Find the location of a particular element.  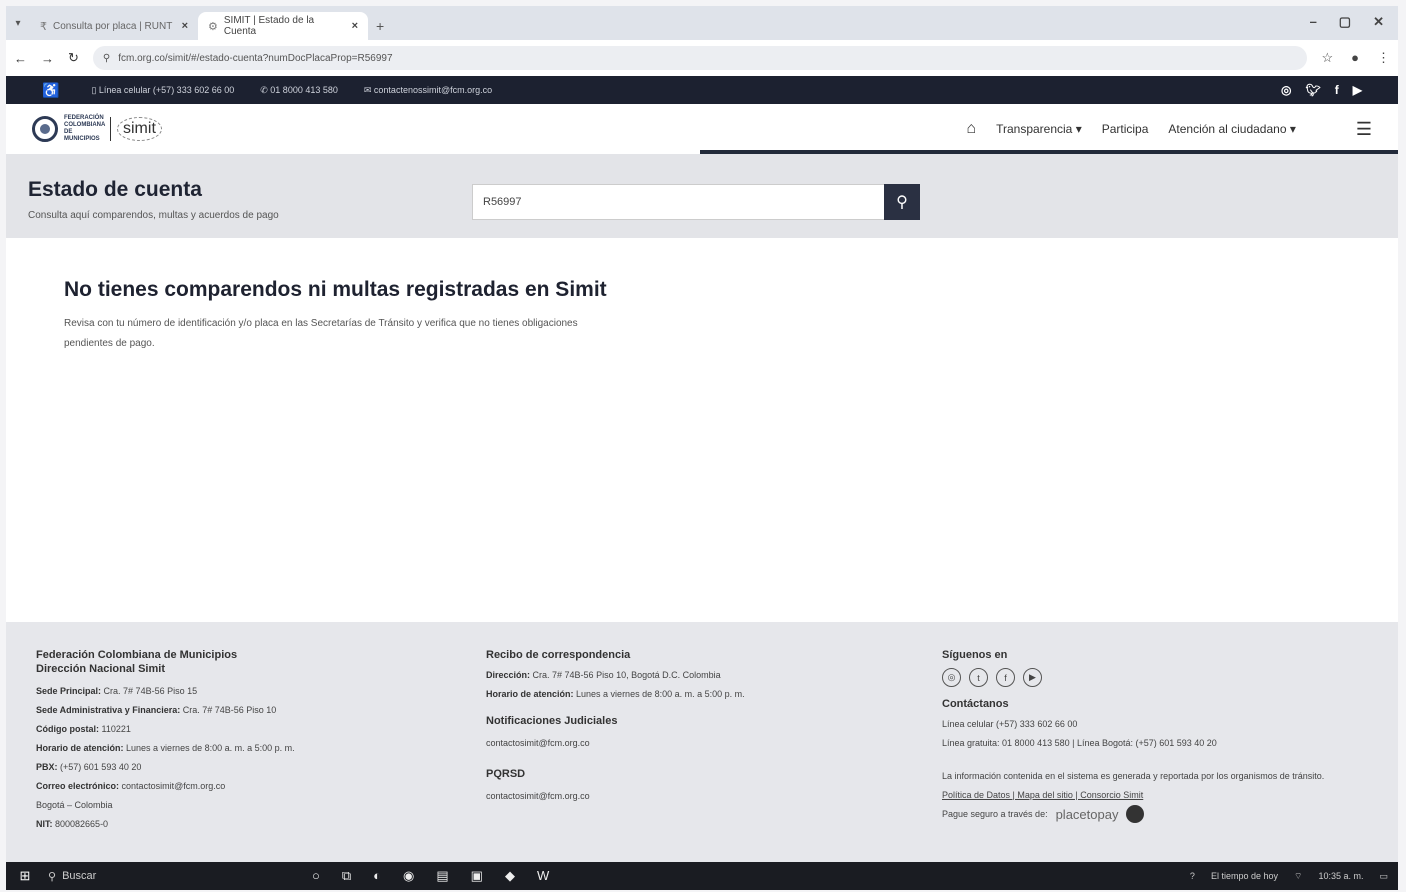

maximize-icon: ▢ is located at coordinates (1345, 22).